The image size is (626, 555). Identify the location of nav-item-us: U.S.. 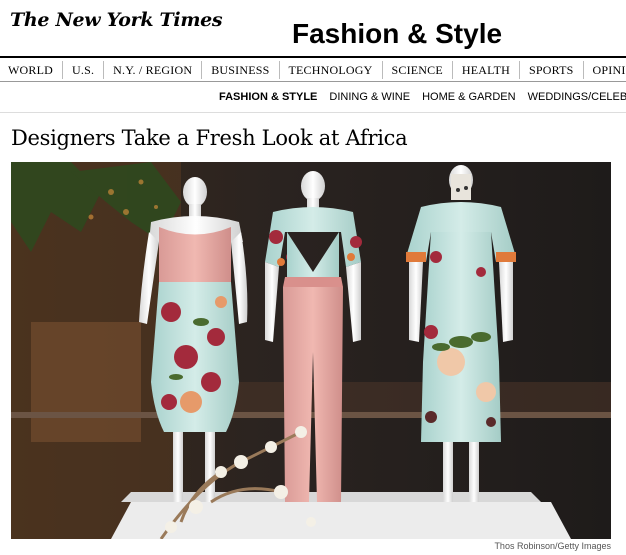
(84, 69).